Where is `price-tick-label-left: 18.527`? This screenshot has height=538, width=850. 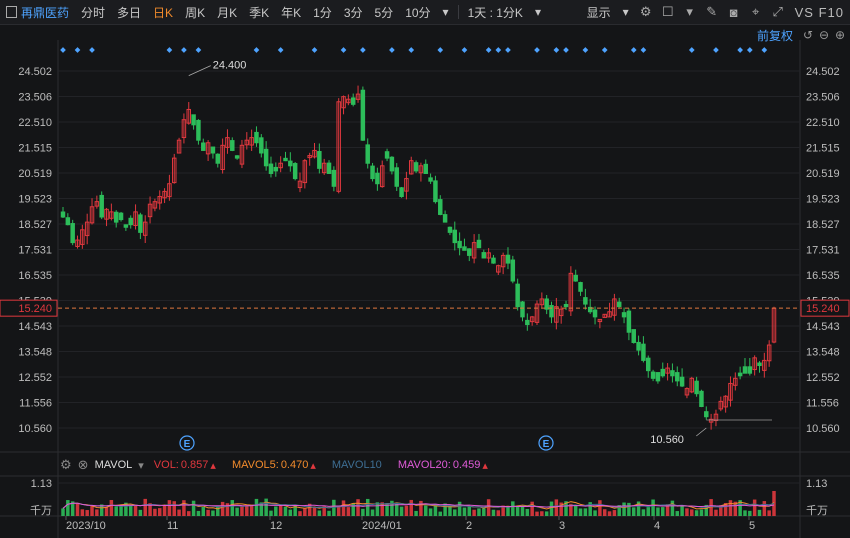 price-tick-label-left: 18.527 is located at coordinates (35, 225).